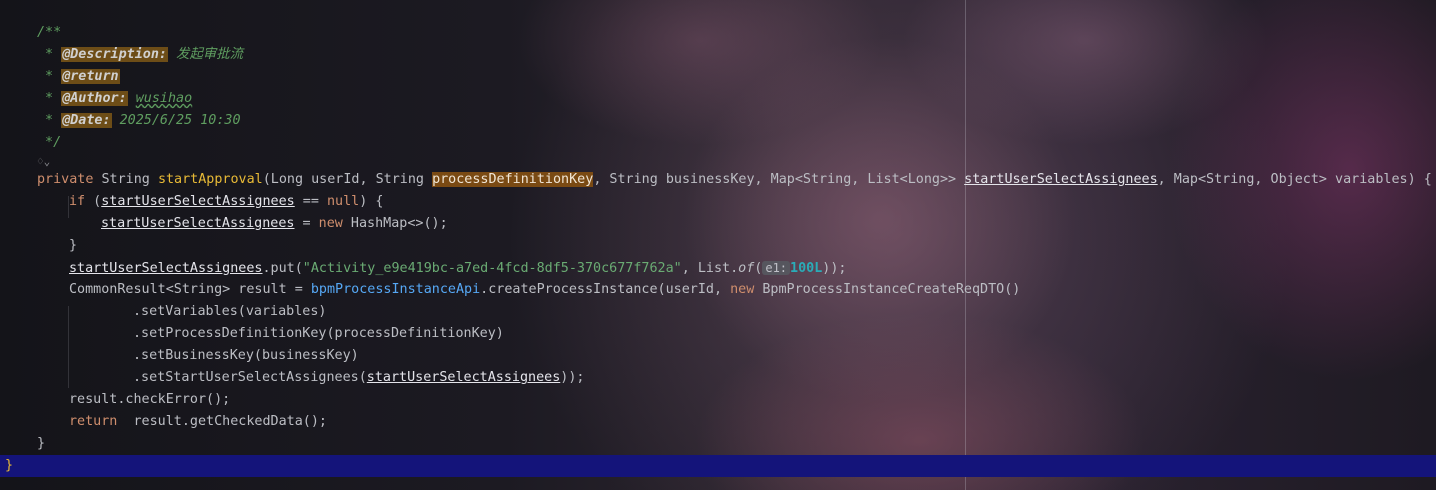  What do you see at coordinates (965, 245) in the screenshot?
I see `right-margin-guide` at bounding box center [965, 245].